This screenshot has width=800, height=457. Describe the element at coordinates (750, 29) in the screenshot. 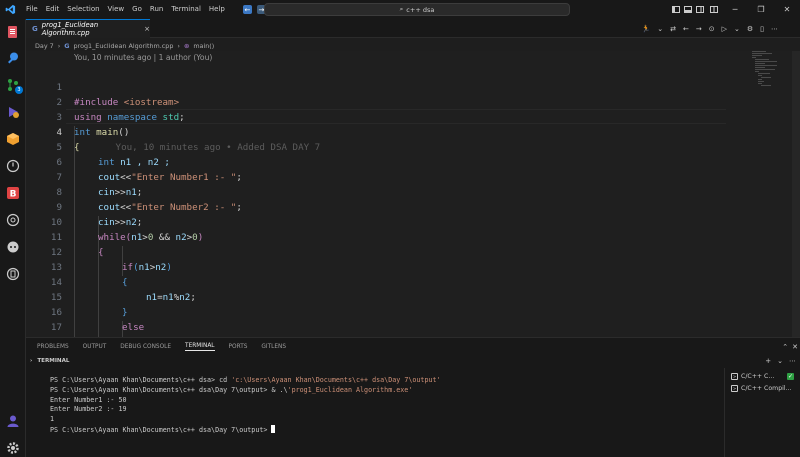

I see `settings-gear-small-icon: ⚙` at that location.